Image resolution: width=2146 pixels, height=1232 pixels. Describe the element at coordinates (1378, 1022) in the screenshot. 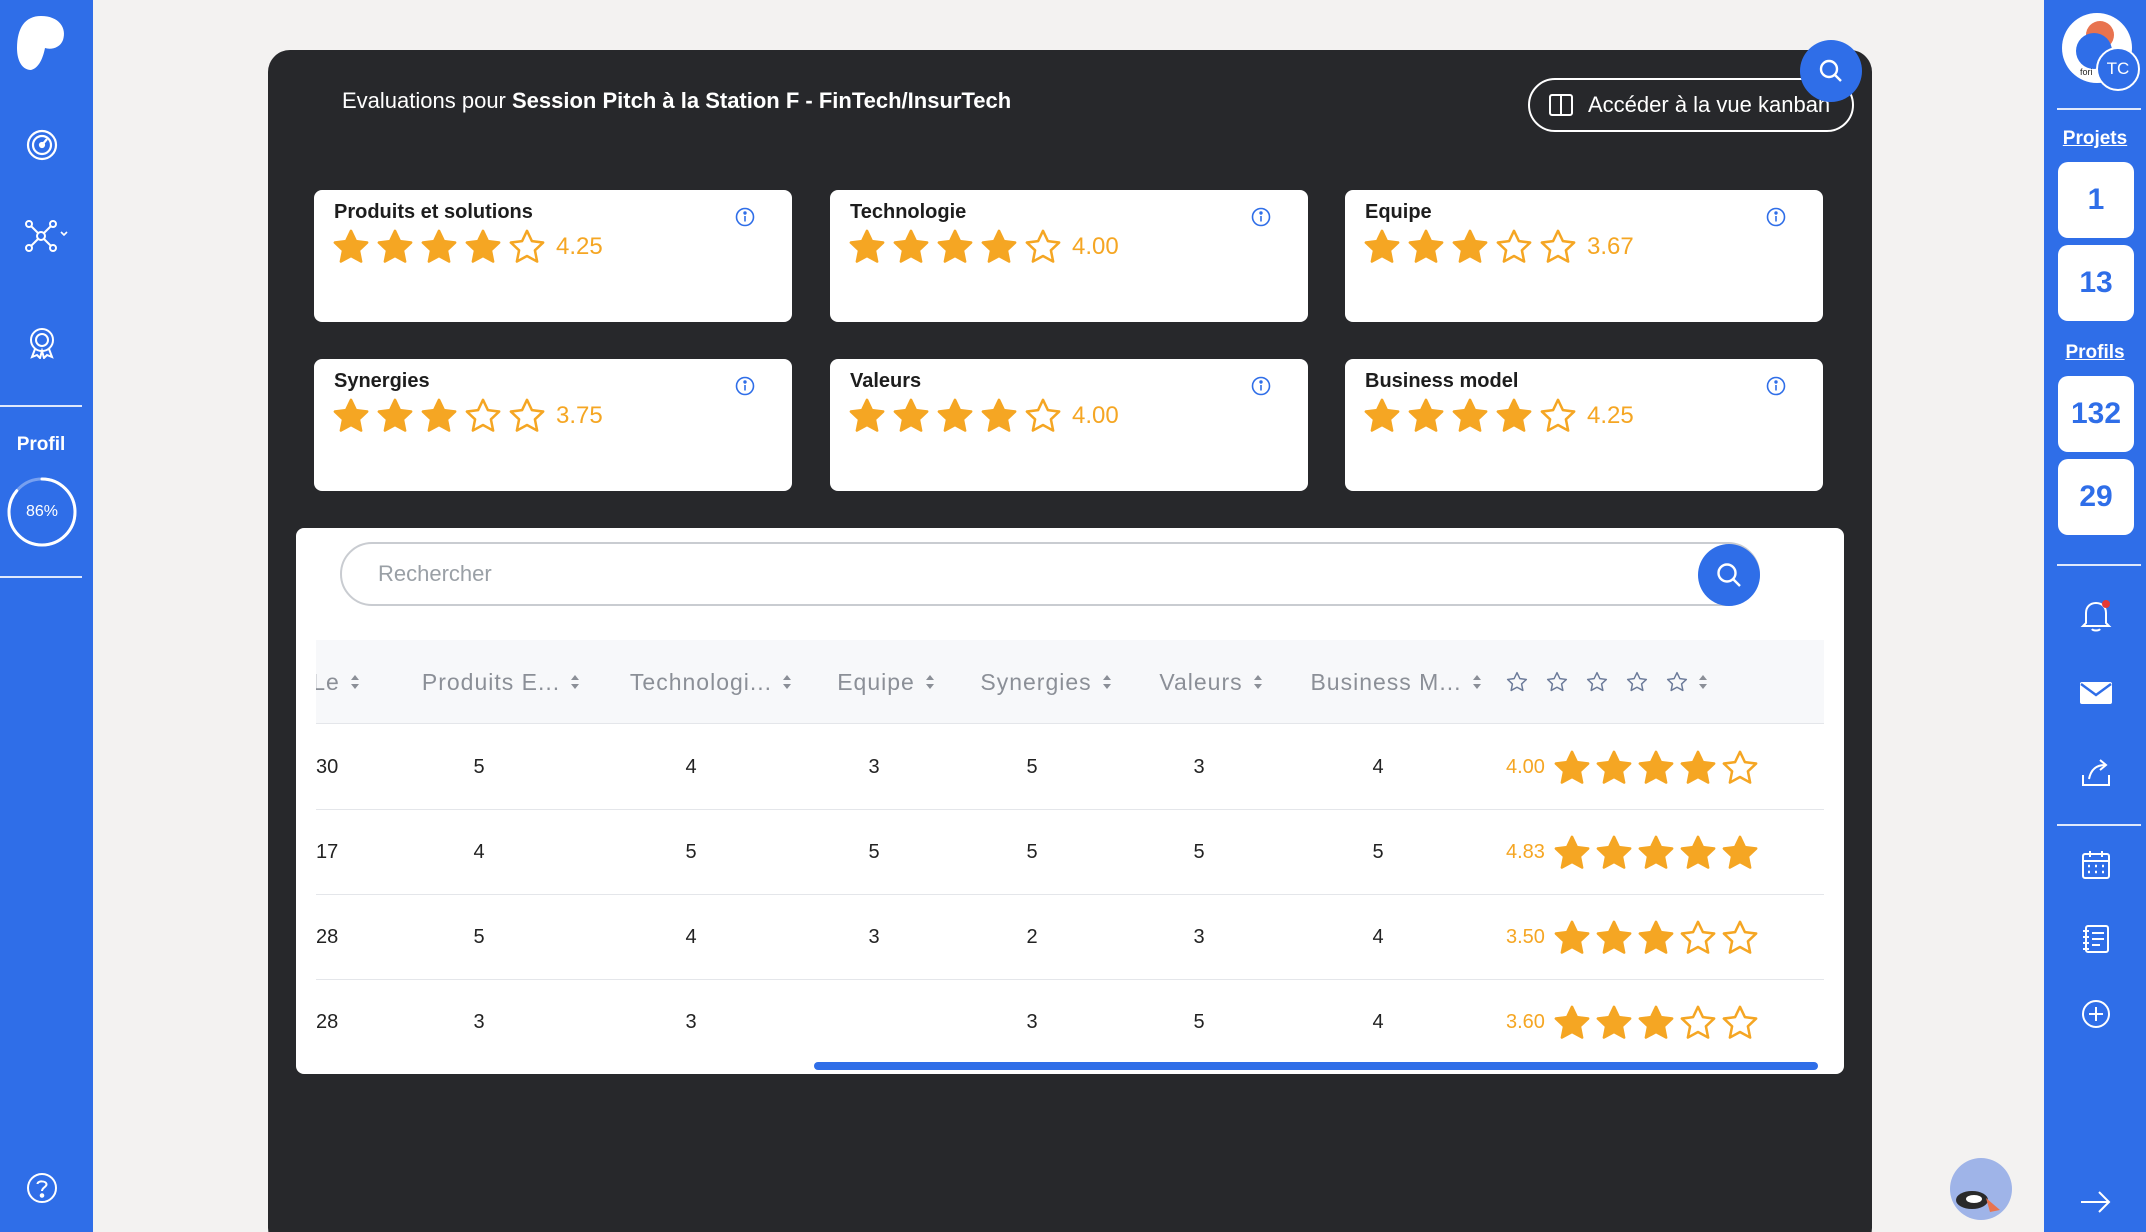

I see `cell-business-model: 4` at that location.